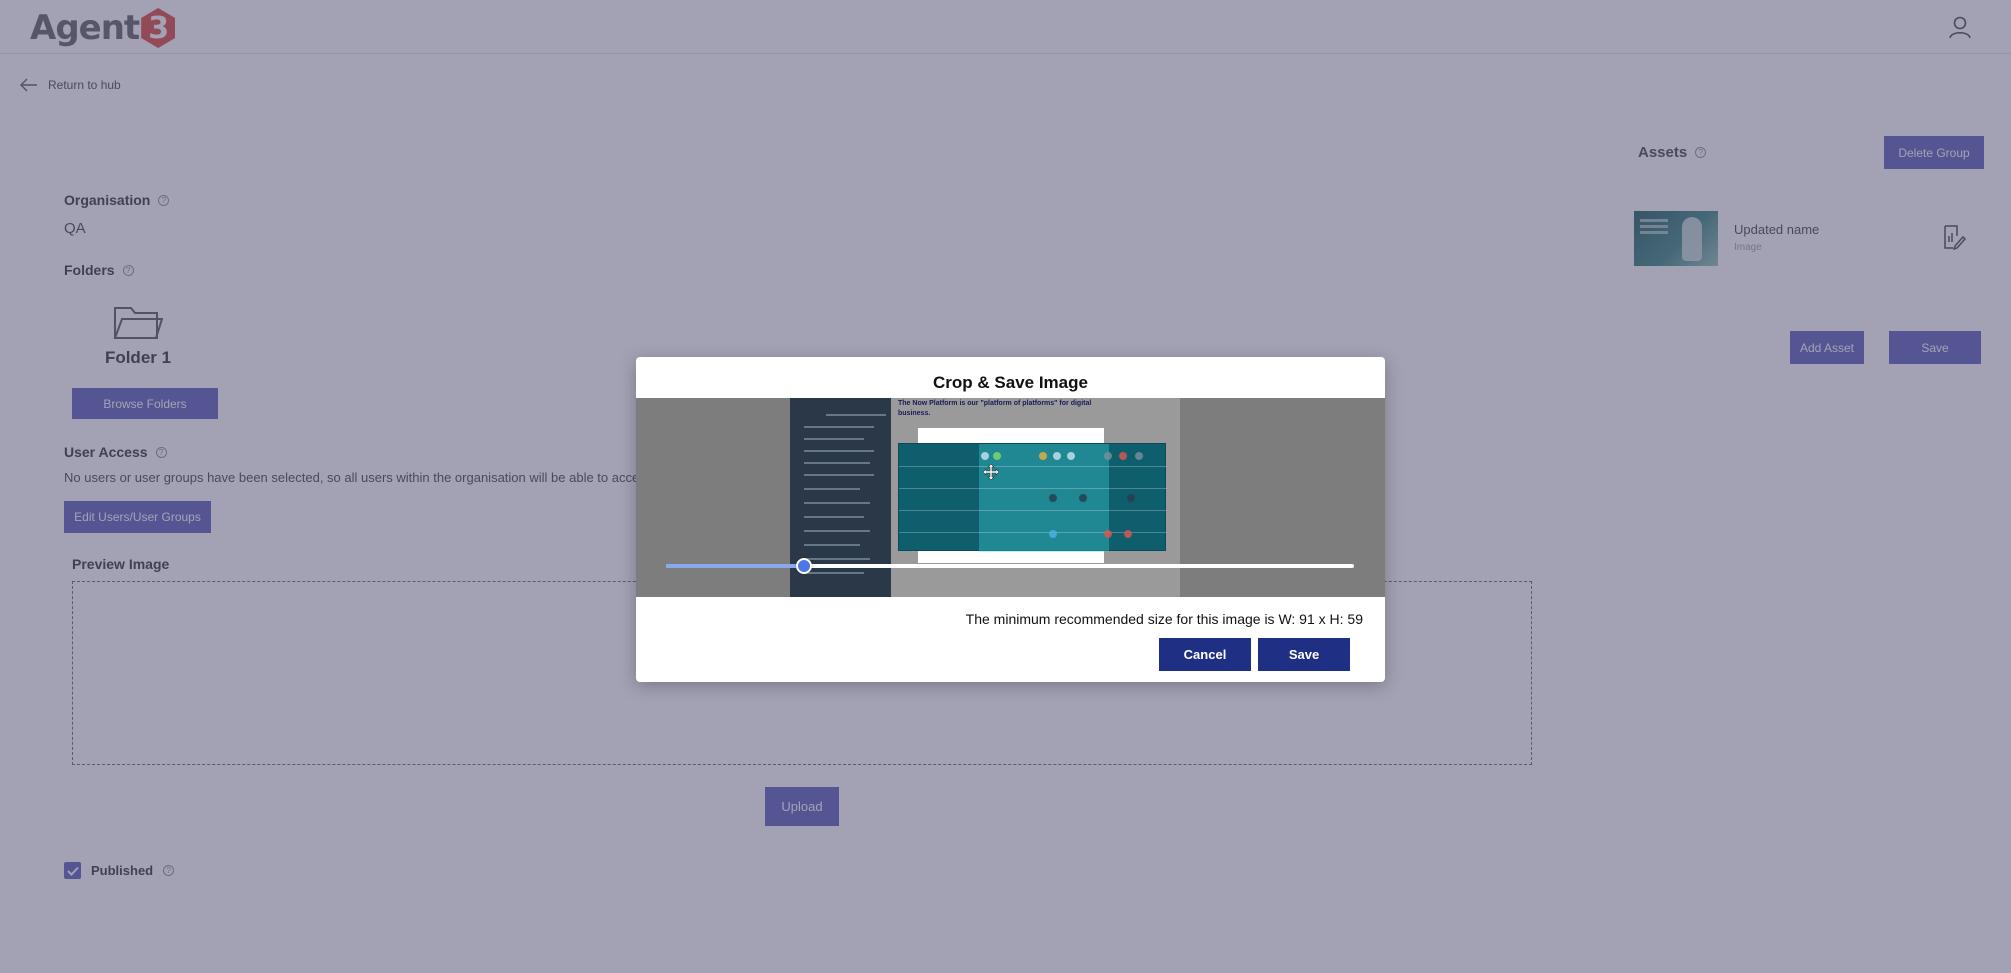  Describe the element at coordinates (991, 472) in the screenshot. I see `move-cursor-icon` at that location.